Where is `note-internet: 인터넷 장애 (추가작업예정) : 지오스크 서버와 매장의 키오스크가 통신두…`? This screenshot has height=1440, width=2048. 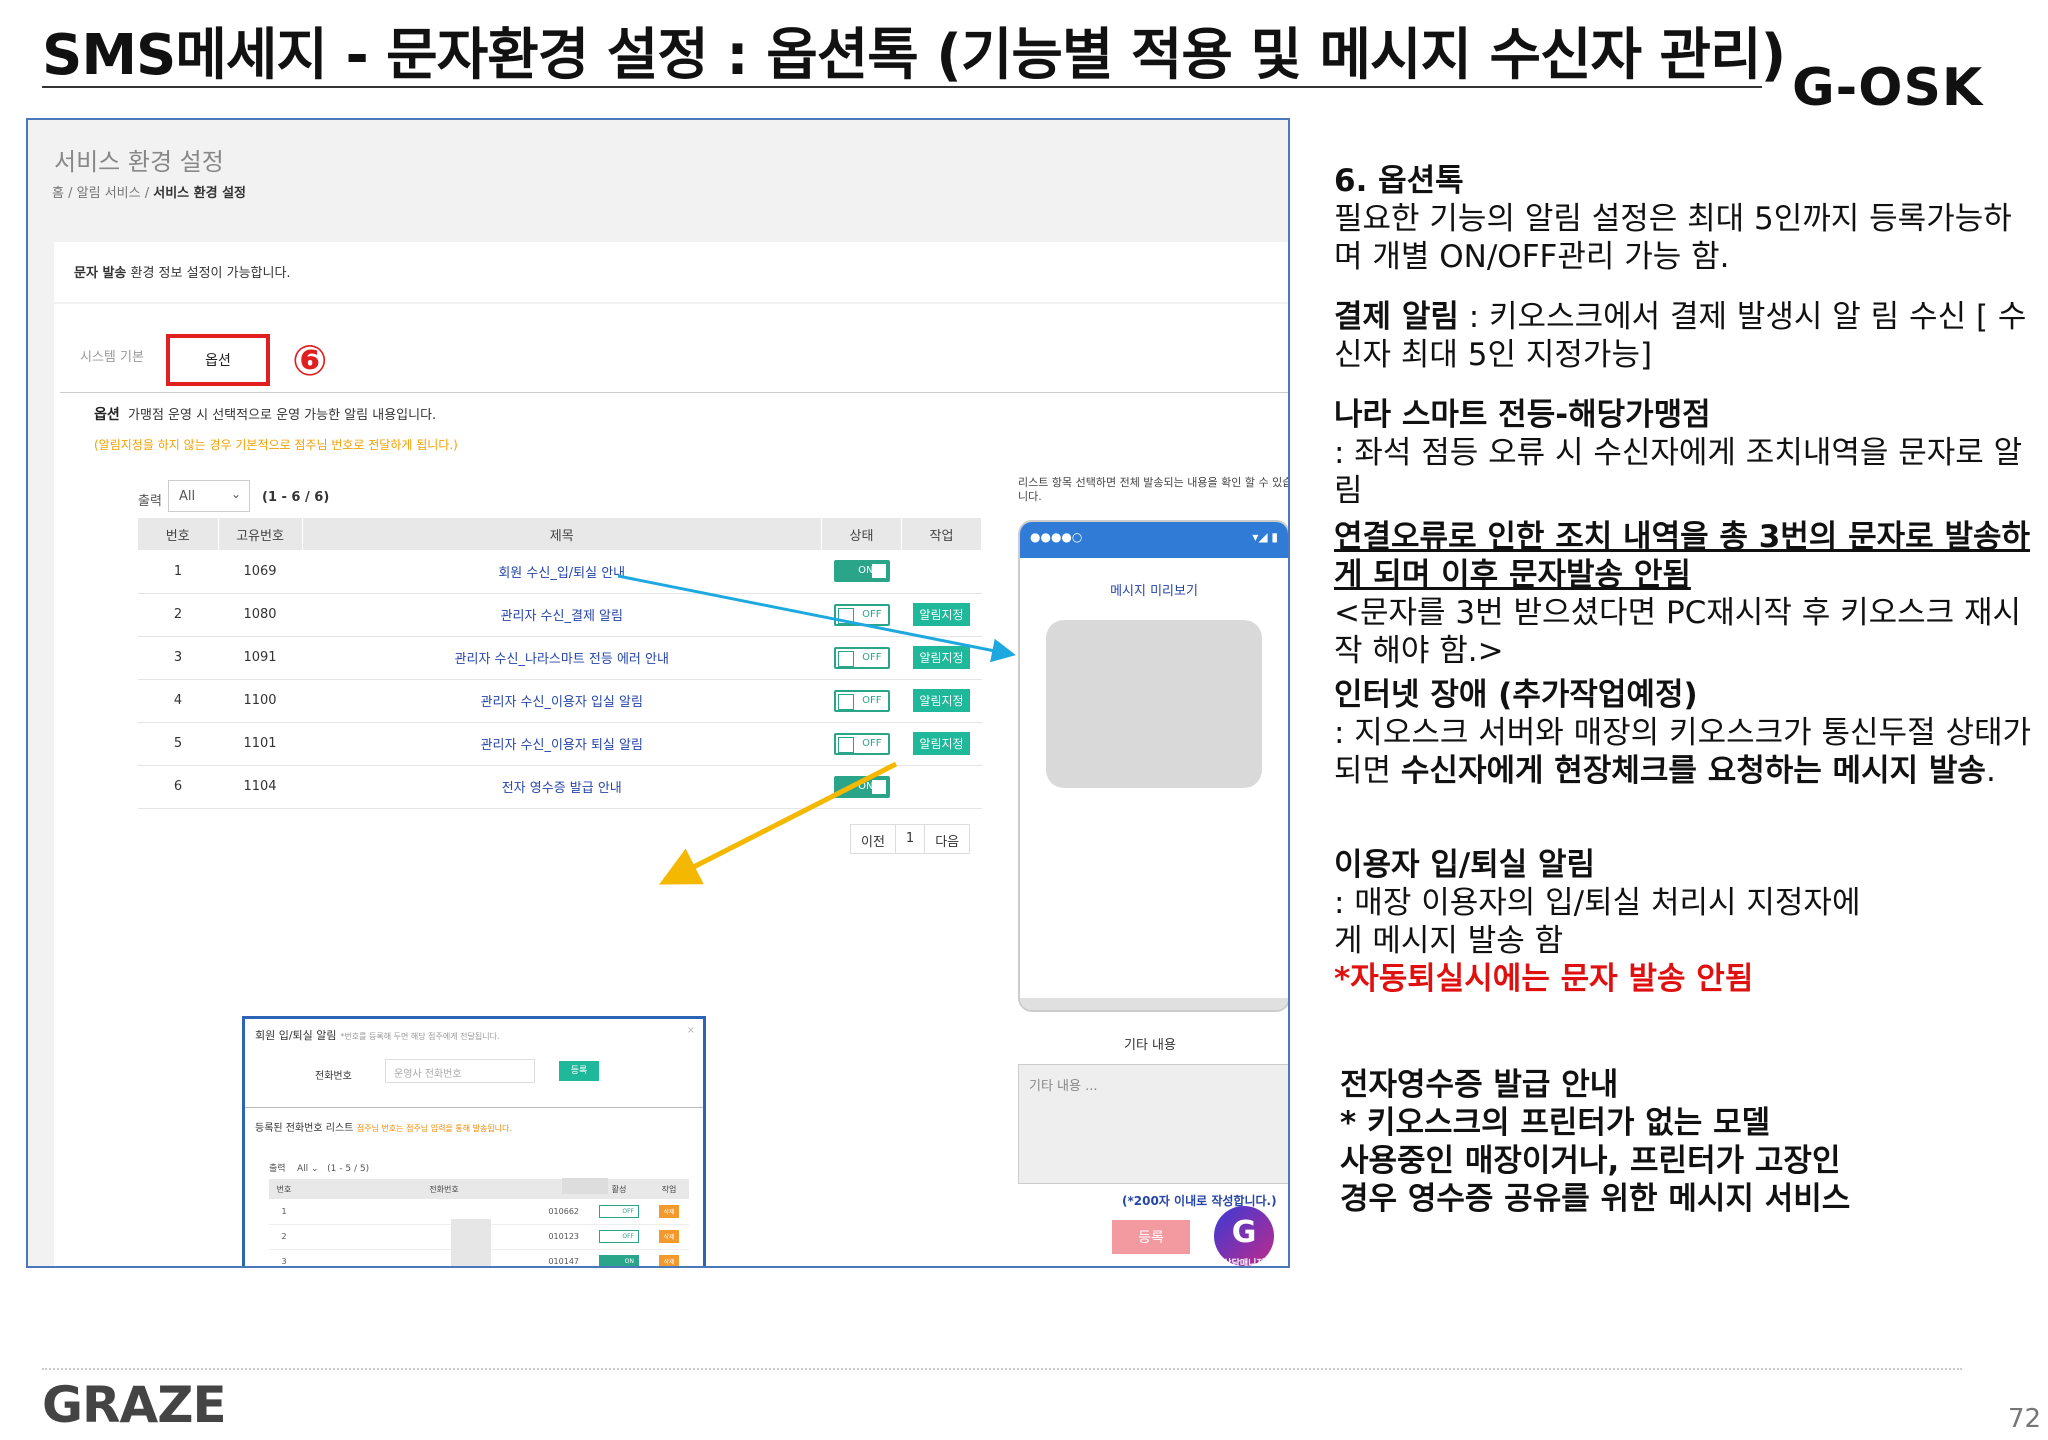 note-internet: 인터넷 장애 (추가작업예정) : 지오스크 서버와 매장의 키오스크가 통신두… is located at coordinates (1683, 733).